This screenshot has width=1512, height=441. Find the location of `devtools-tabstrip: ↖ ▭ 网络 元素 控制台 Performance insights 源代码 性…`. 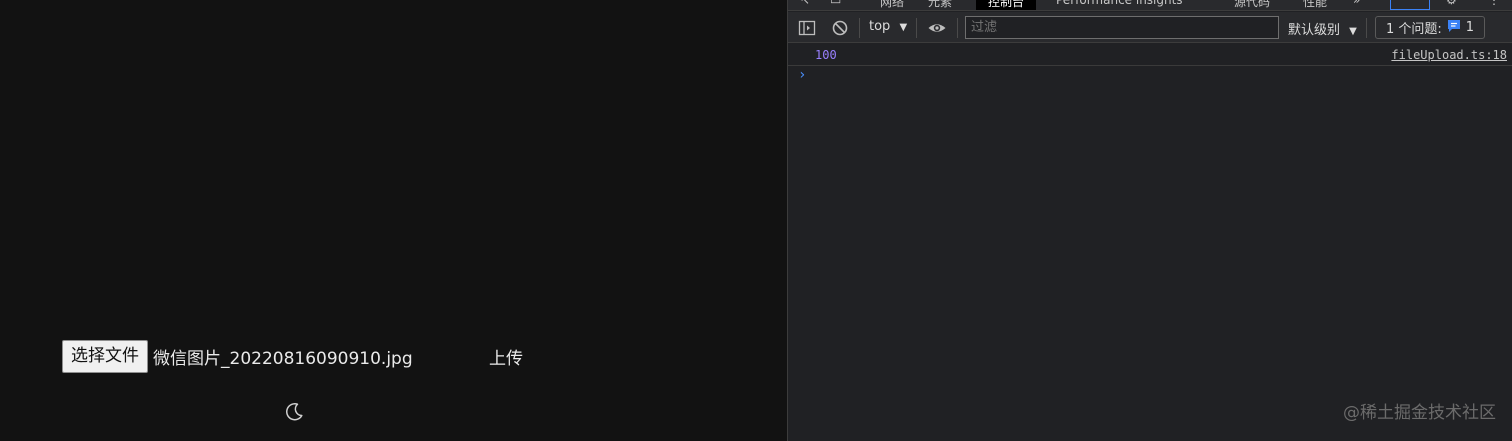

devtools-tabstrip: ↖ ▭ 网络 元素 控制台 Performance insights 源代码 性… is located at coordinates (1150, 5).